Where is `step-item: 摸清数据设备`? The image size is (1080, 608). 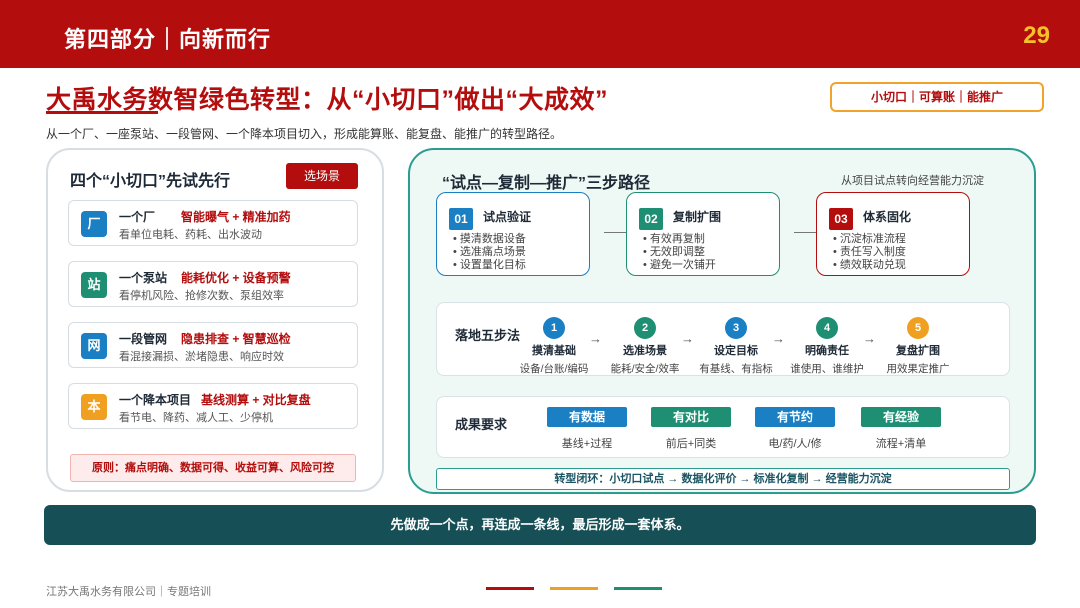
step-item: 摸清数据设备 is located at coordinates (489, 239).